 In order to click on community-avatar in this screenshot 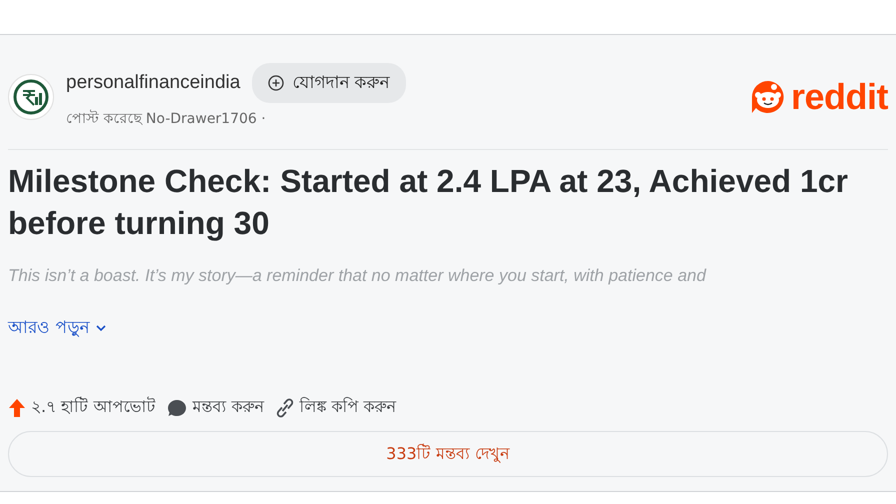, I will do `click(31, 97)`.